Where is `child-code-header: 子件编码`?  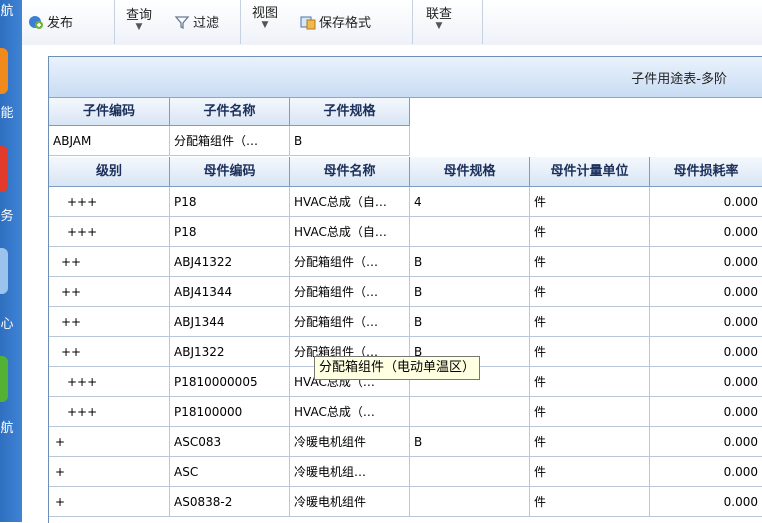 child-code-header: 子件编码 is located at coordinates (109, 112).